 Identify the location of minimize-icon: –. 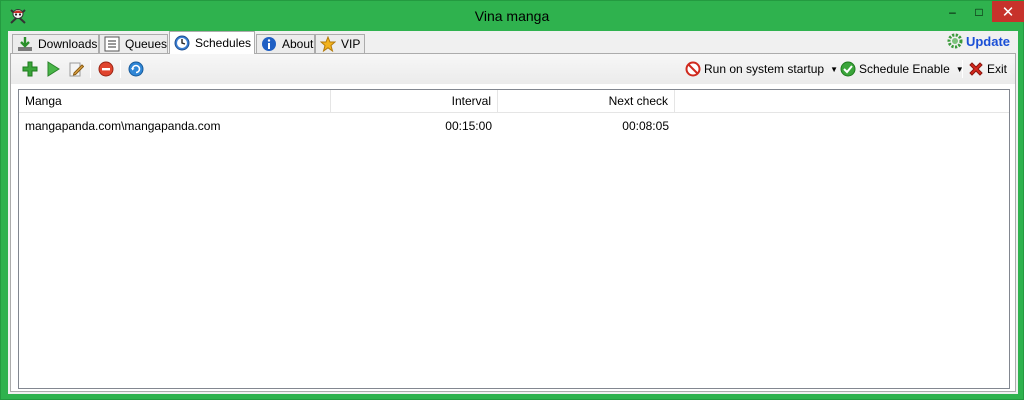
(952, 11).